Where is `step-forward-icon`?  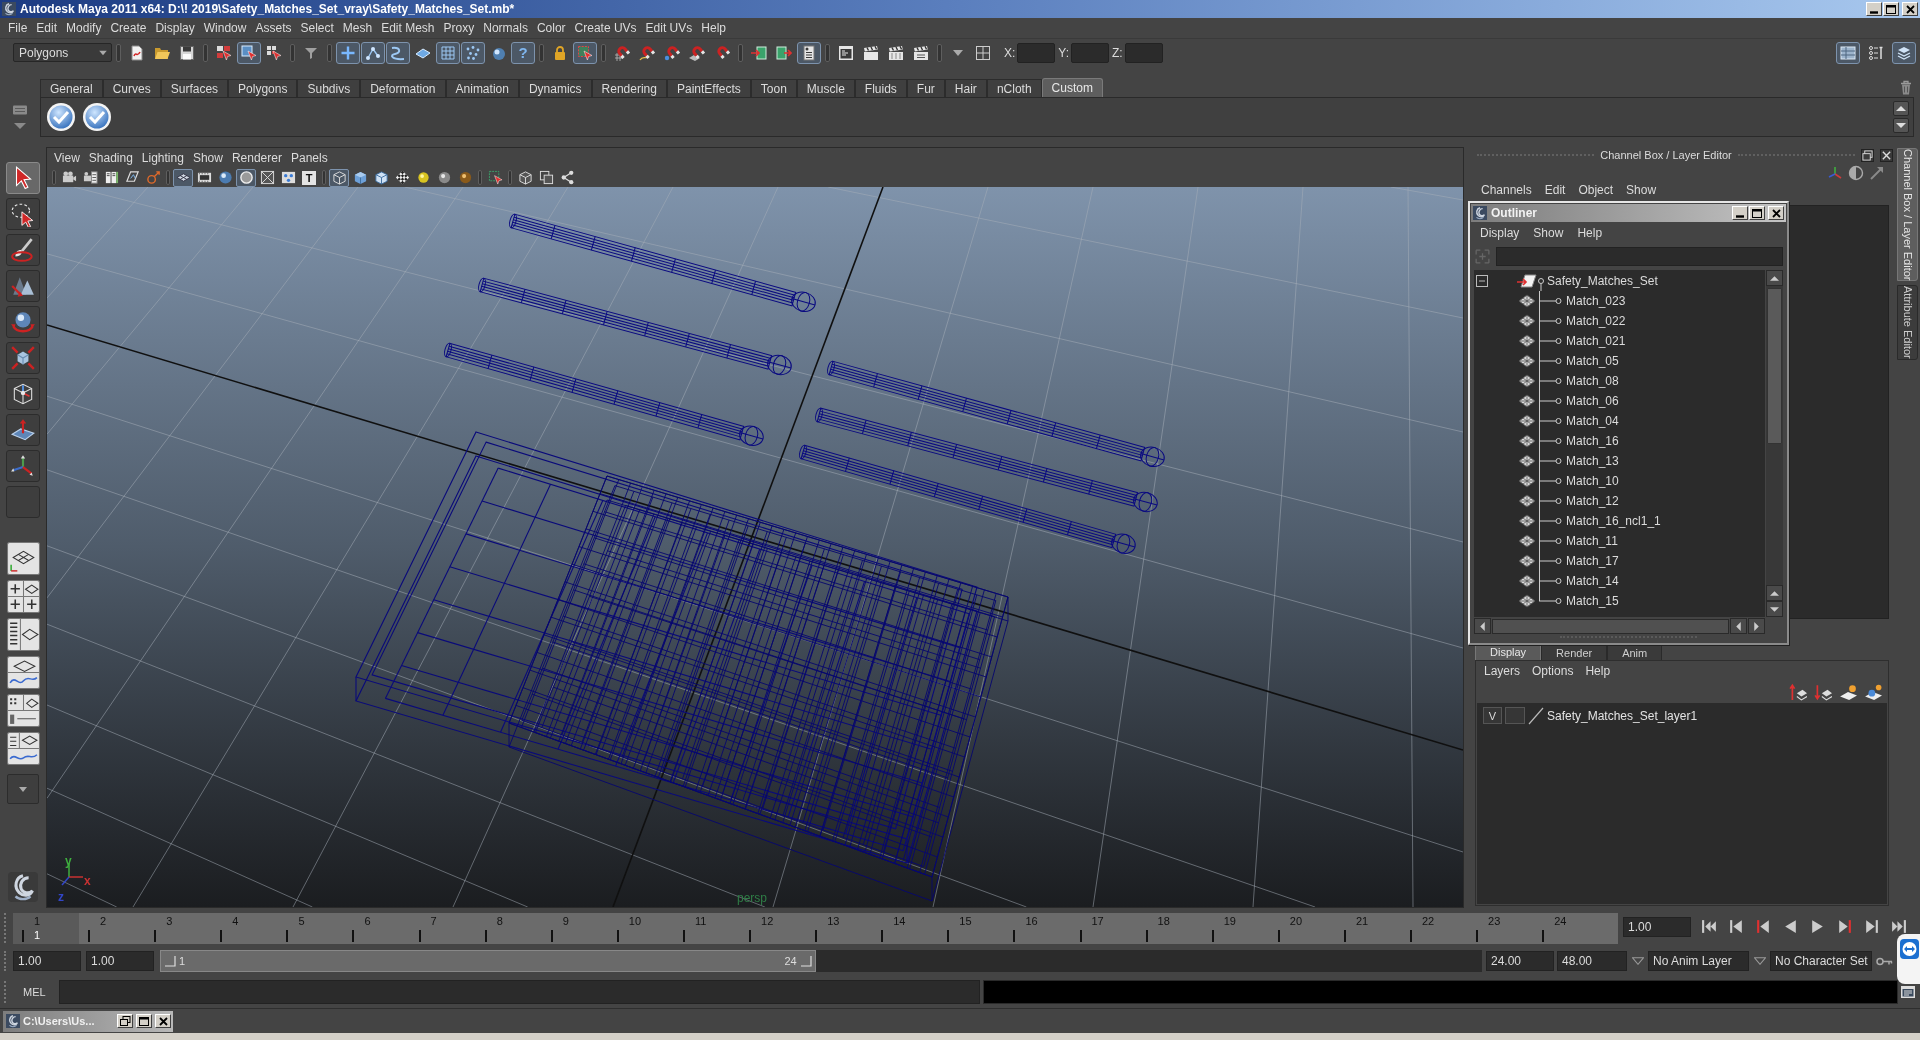
step-forward-icon is located at coordinates (1871, 926).